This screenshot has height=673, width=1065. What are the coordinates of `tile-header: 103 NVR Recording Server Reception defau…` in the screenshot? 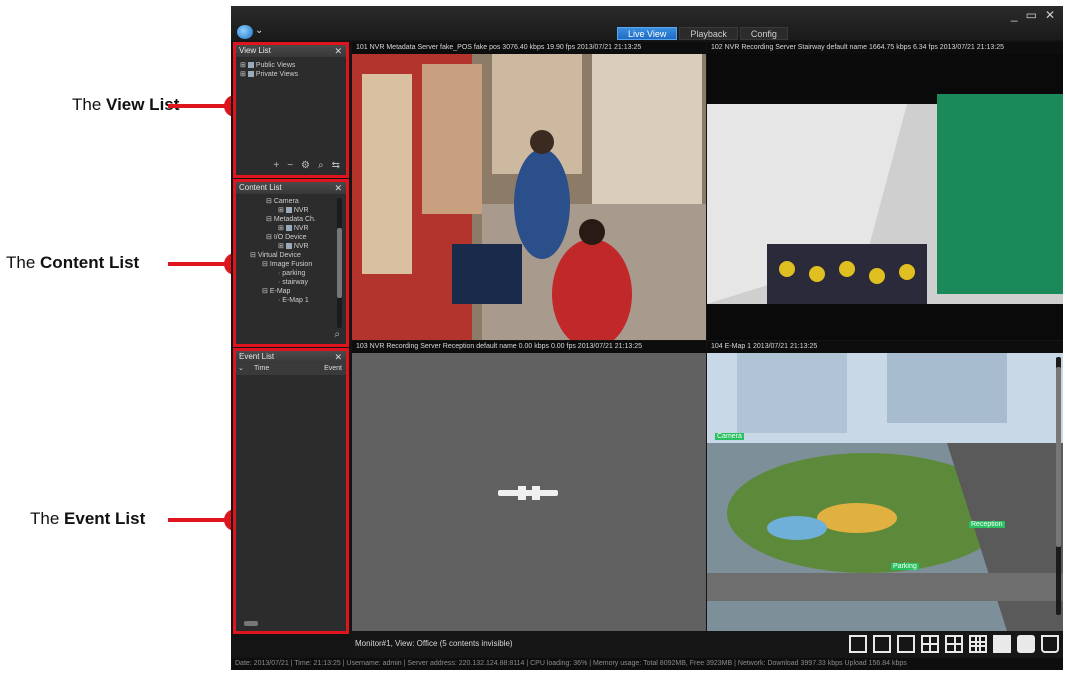 It's located at (529, 347).